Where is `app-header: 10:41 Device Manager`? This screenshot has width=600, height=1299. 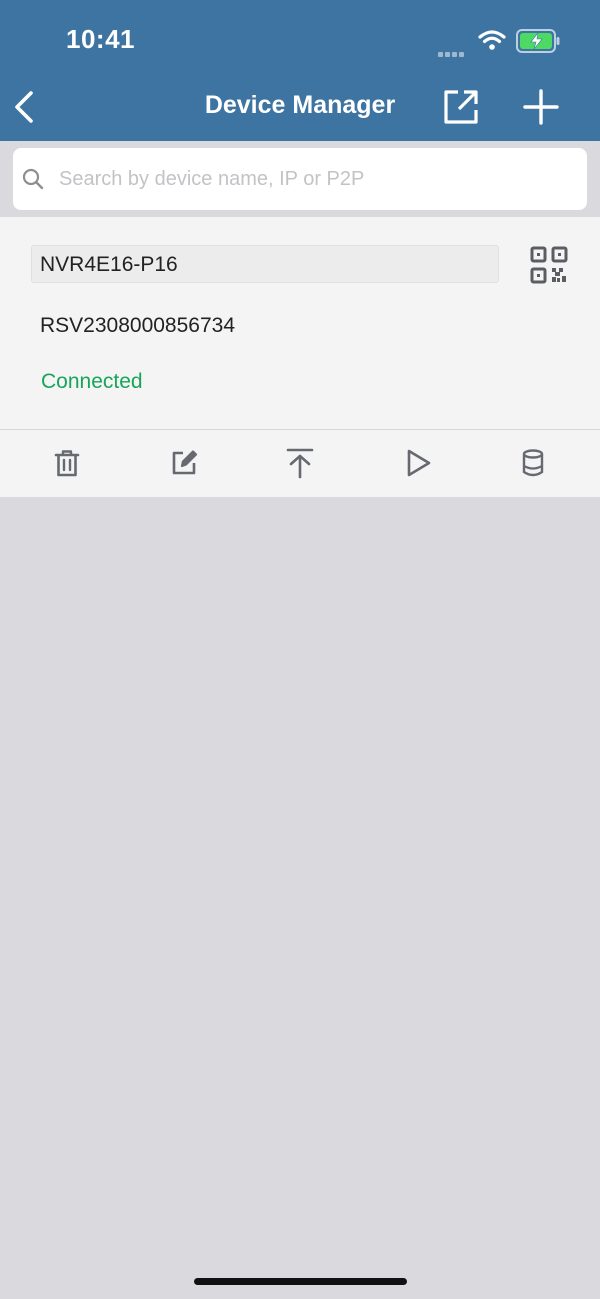 app-header: 10:41 Device Manager is located at coordinates (300, 70).